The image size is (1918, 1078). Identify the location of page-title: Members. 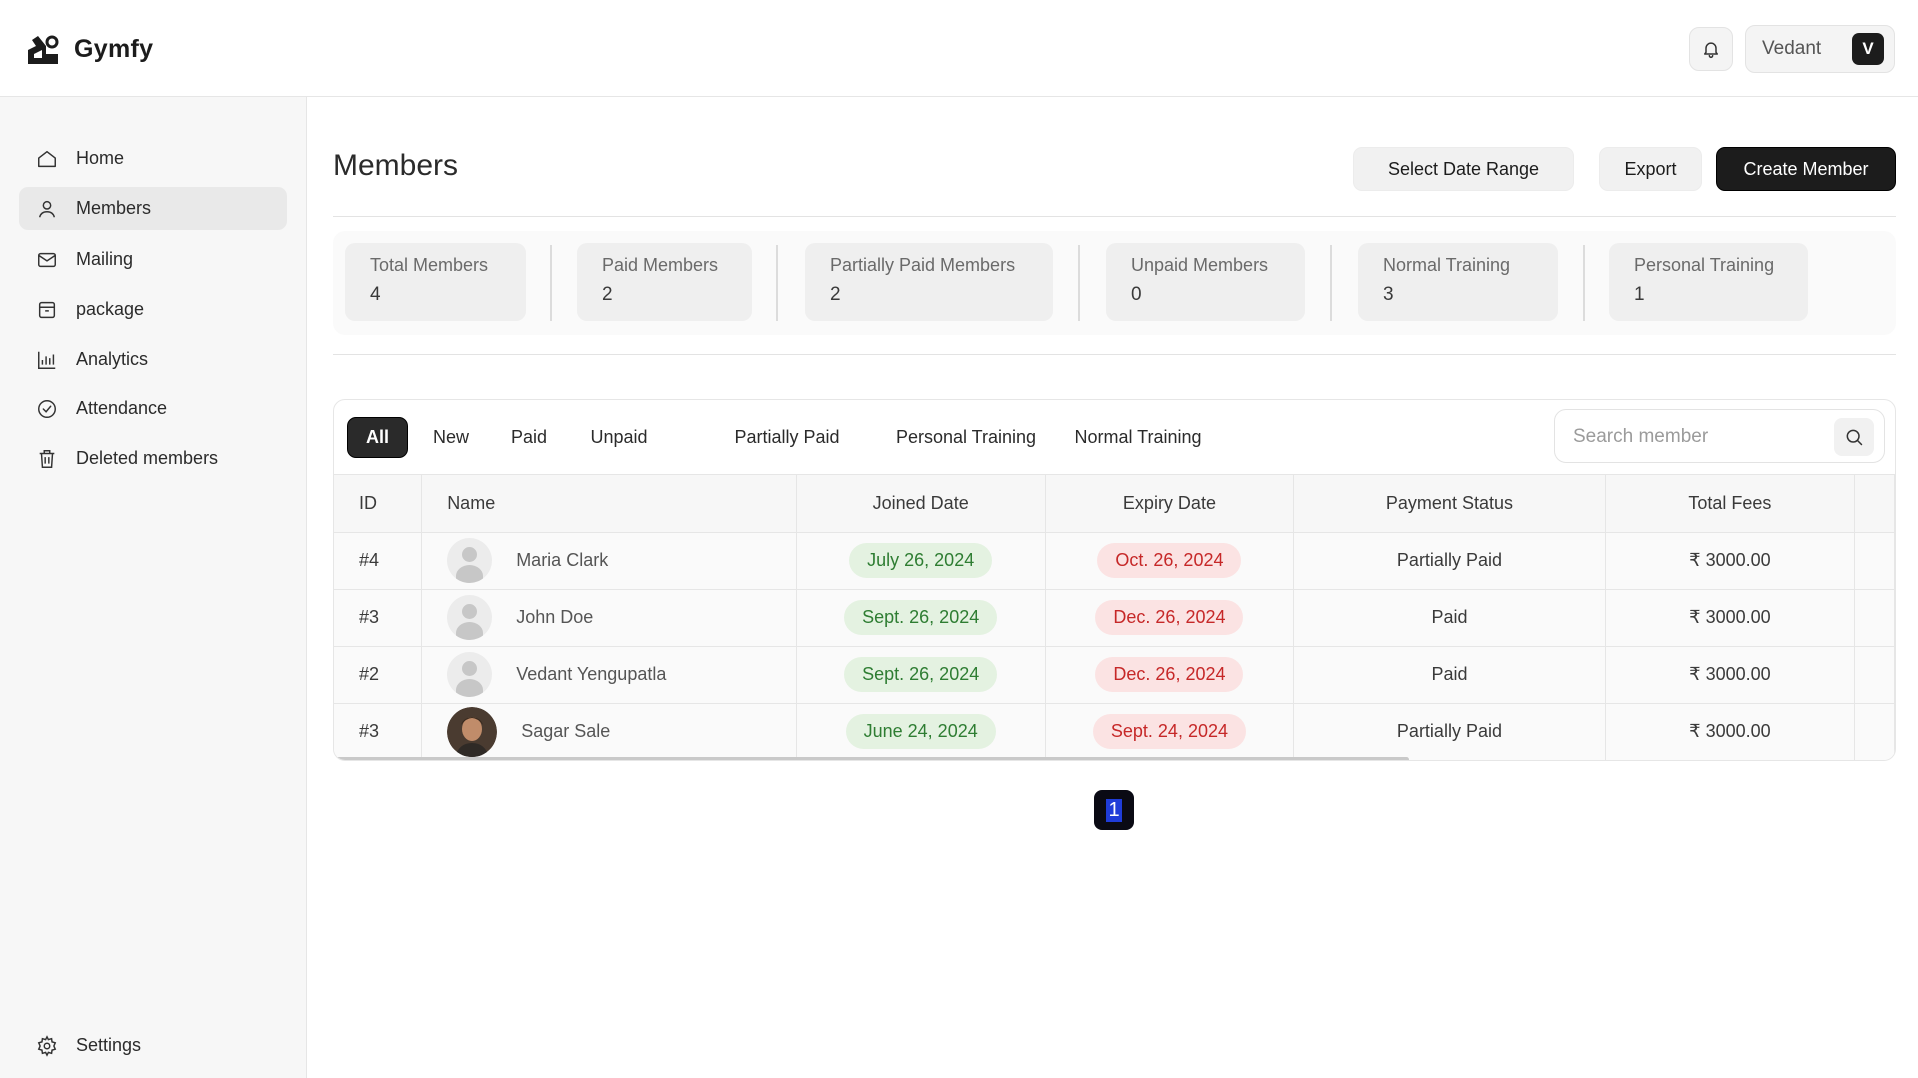
(396, 165).